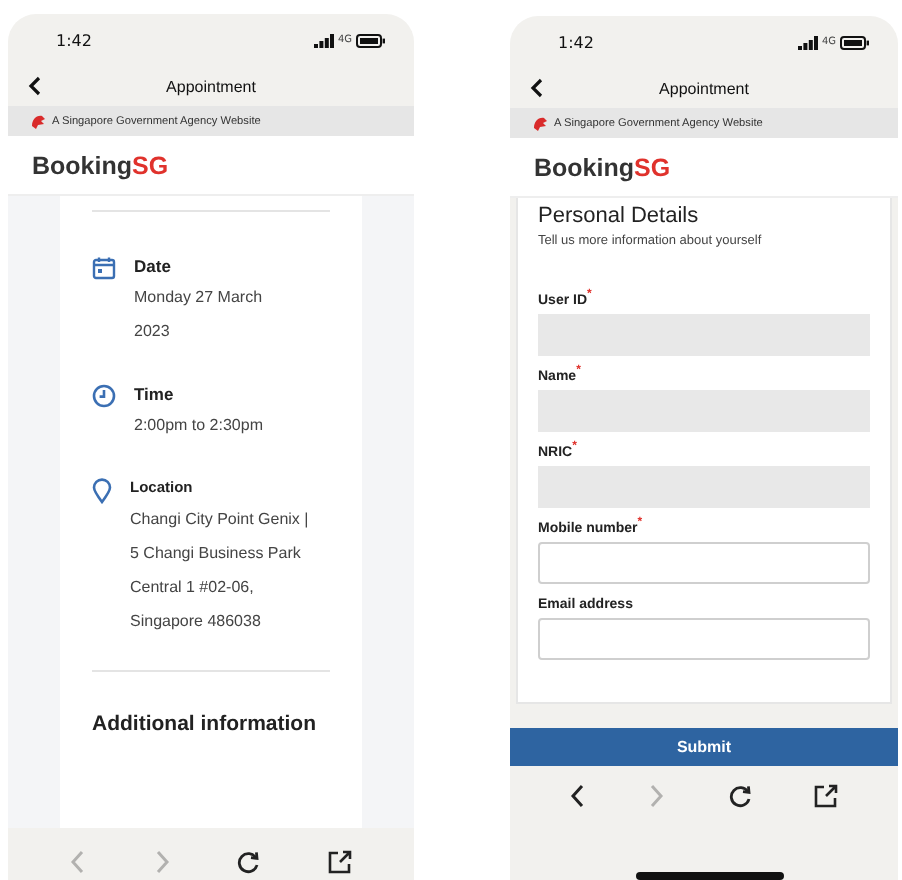 Image resolution: width=902 pixels, height=880 pixels. What do you see at coordinates (199, 426) in the screenshot?
I see `detail-value: 2:00pm to 2:30pm` at bounding box center [199, 426].